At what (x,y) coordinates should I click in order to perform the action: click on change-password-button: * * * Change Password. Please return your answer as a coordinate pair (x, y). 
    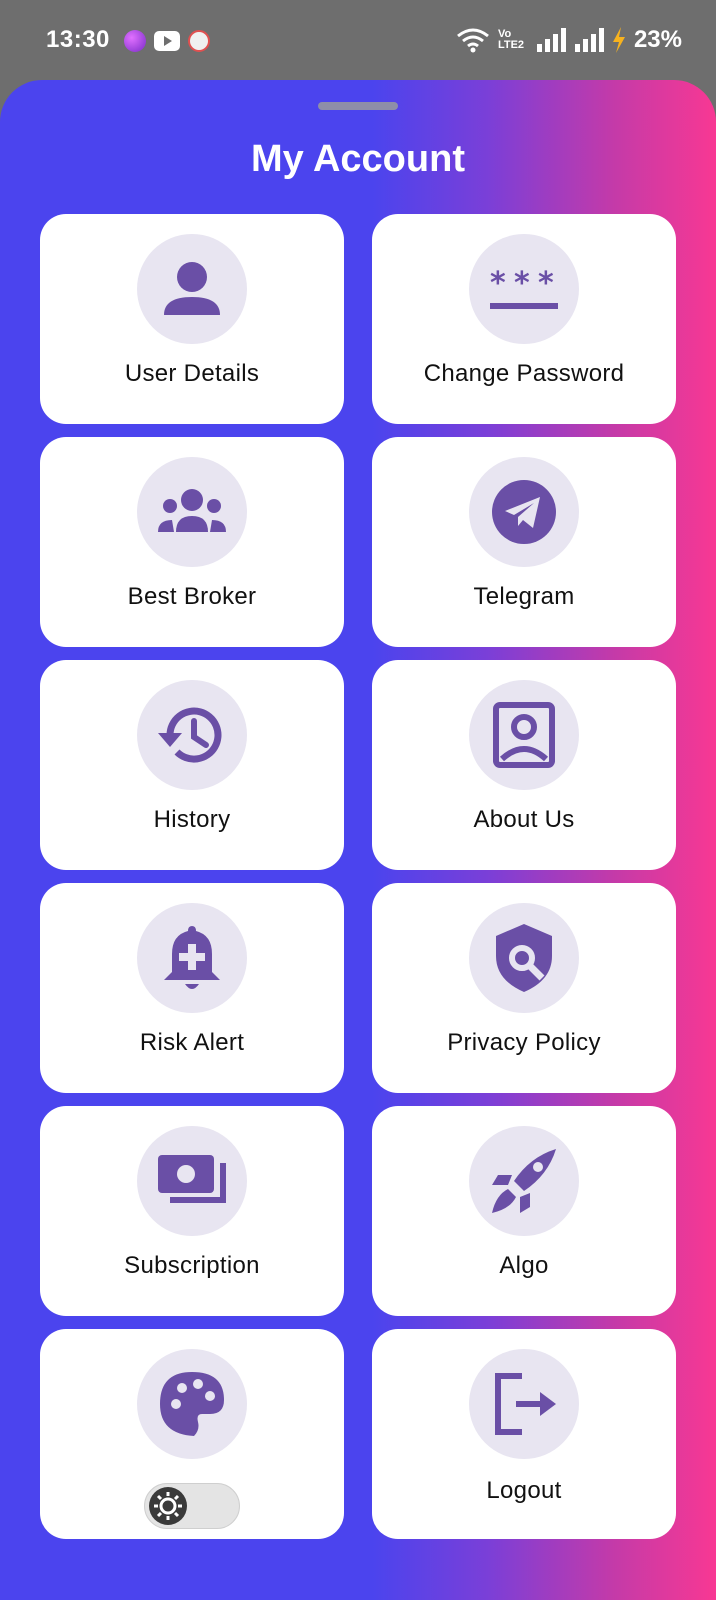
    Looking at the image, I should click on (524, 319).